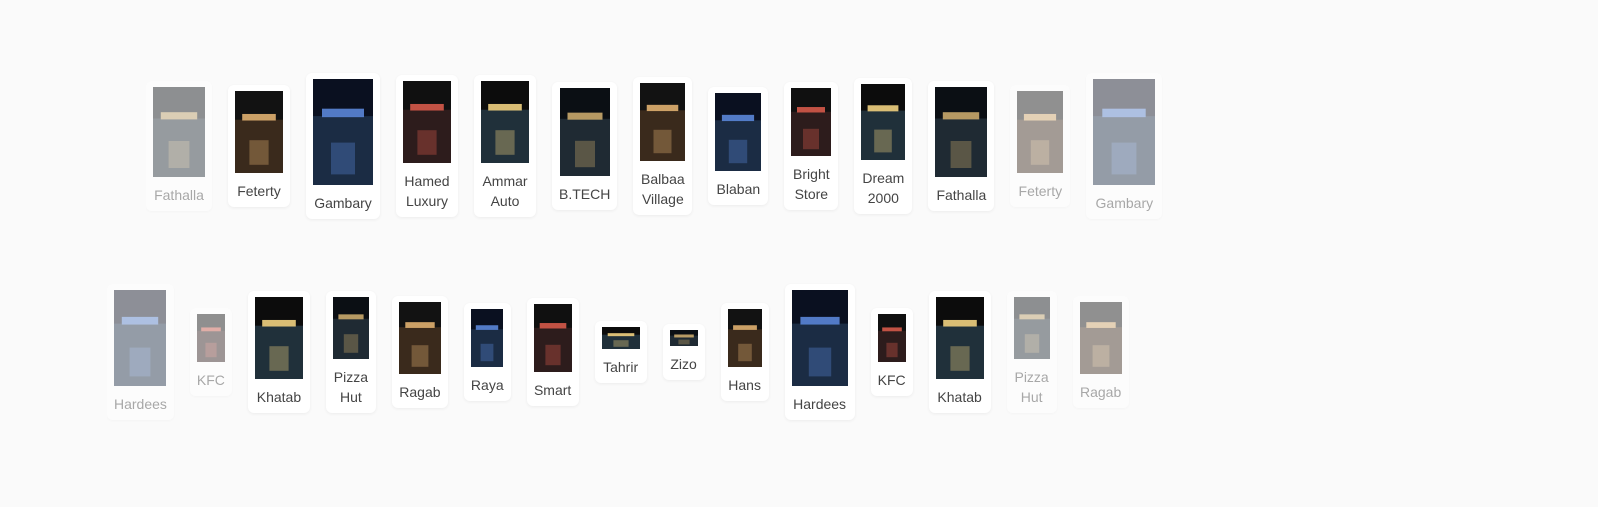  I want to click on logo-card: Tahrir, so click(620, 352).